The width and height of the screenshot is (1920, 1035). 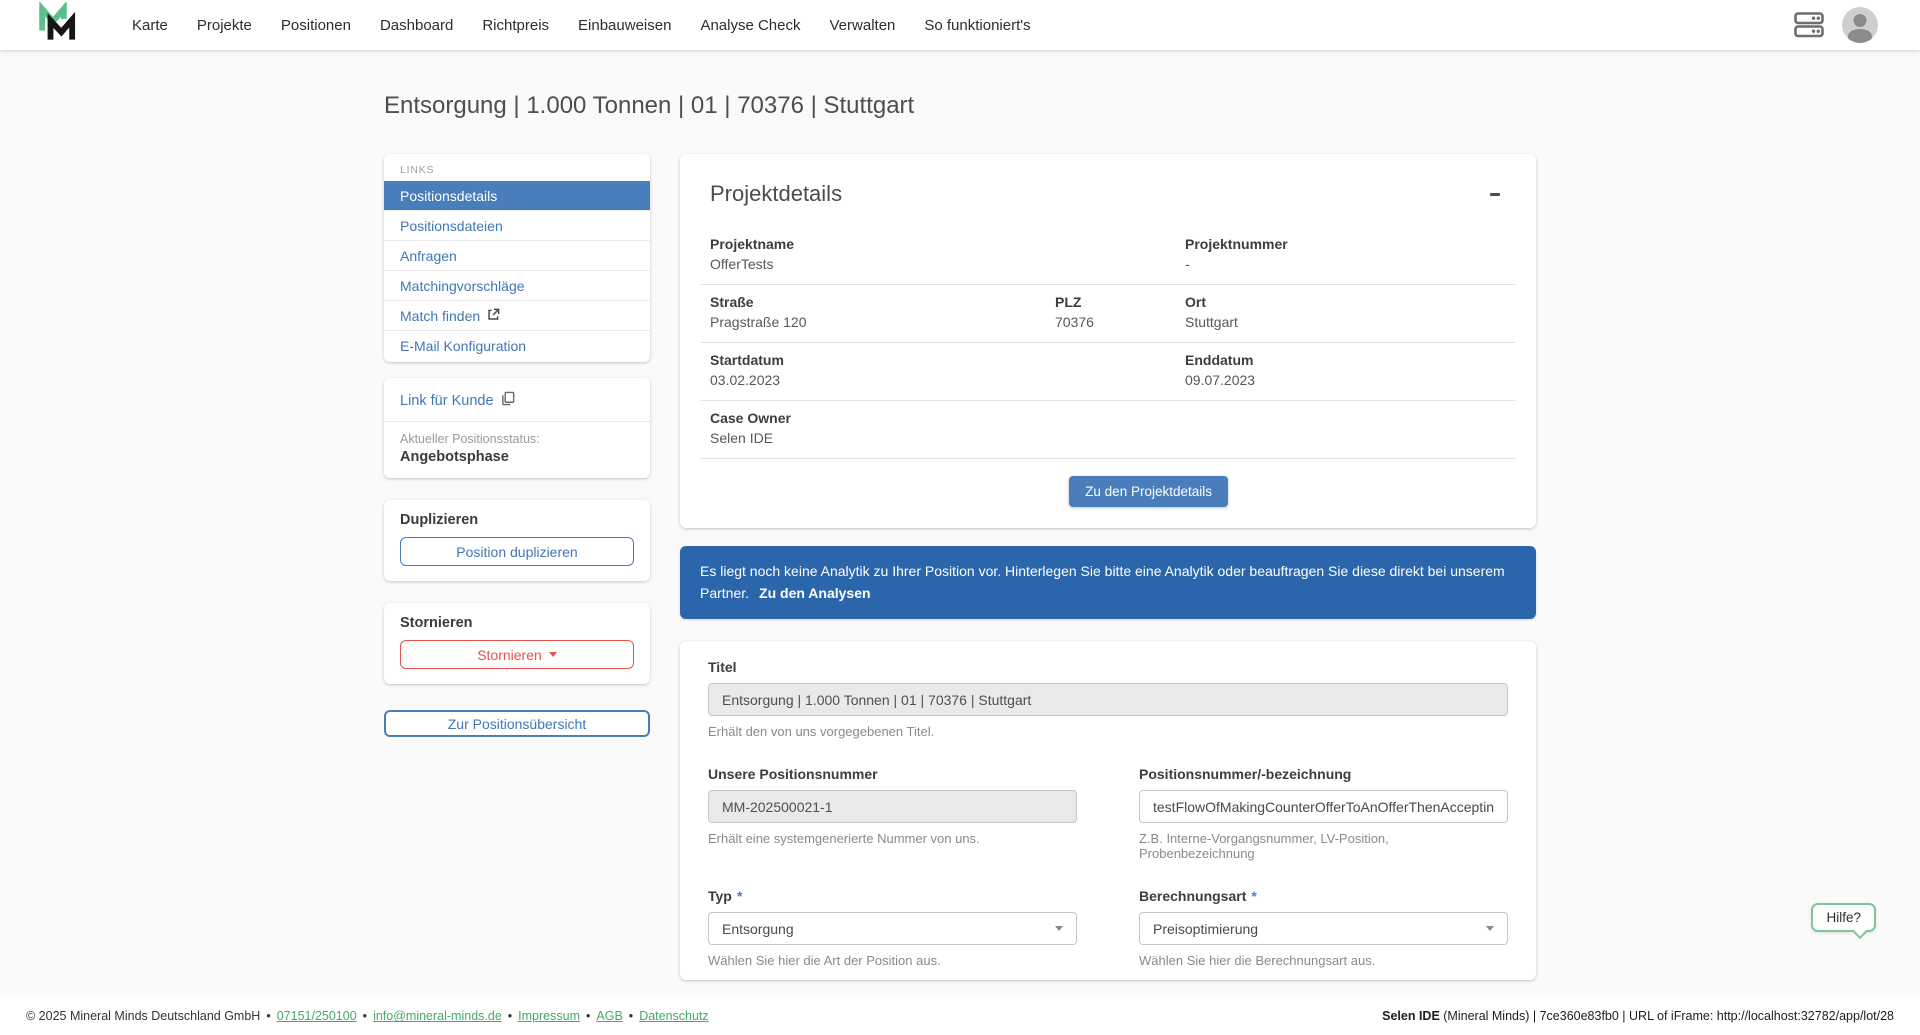 I want to click on sidebar-item-matchingvorschlaege: Matchingvorschläge, so click(x=517, y=286).